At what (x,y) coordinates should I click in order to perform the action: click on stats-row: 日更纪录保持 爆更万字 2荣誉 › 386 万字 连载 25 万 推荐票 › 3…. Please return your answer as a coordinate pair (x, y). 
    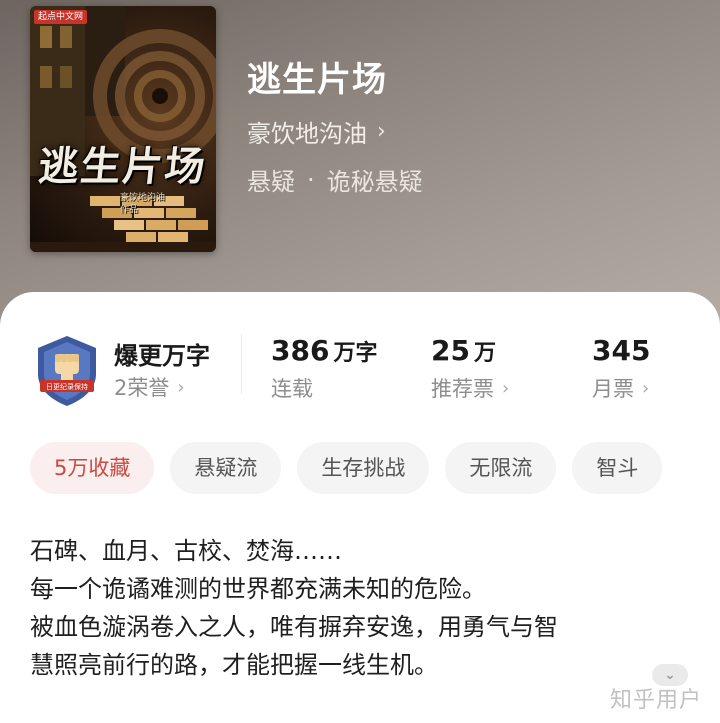
    Looking at the image, I should click on (360, 371).